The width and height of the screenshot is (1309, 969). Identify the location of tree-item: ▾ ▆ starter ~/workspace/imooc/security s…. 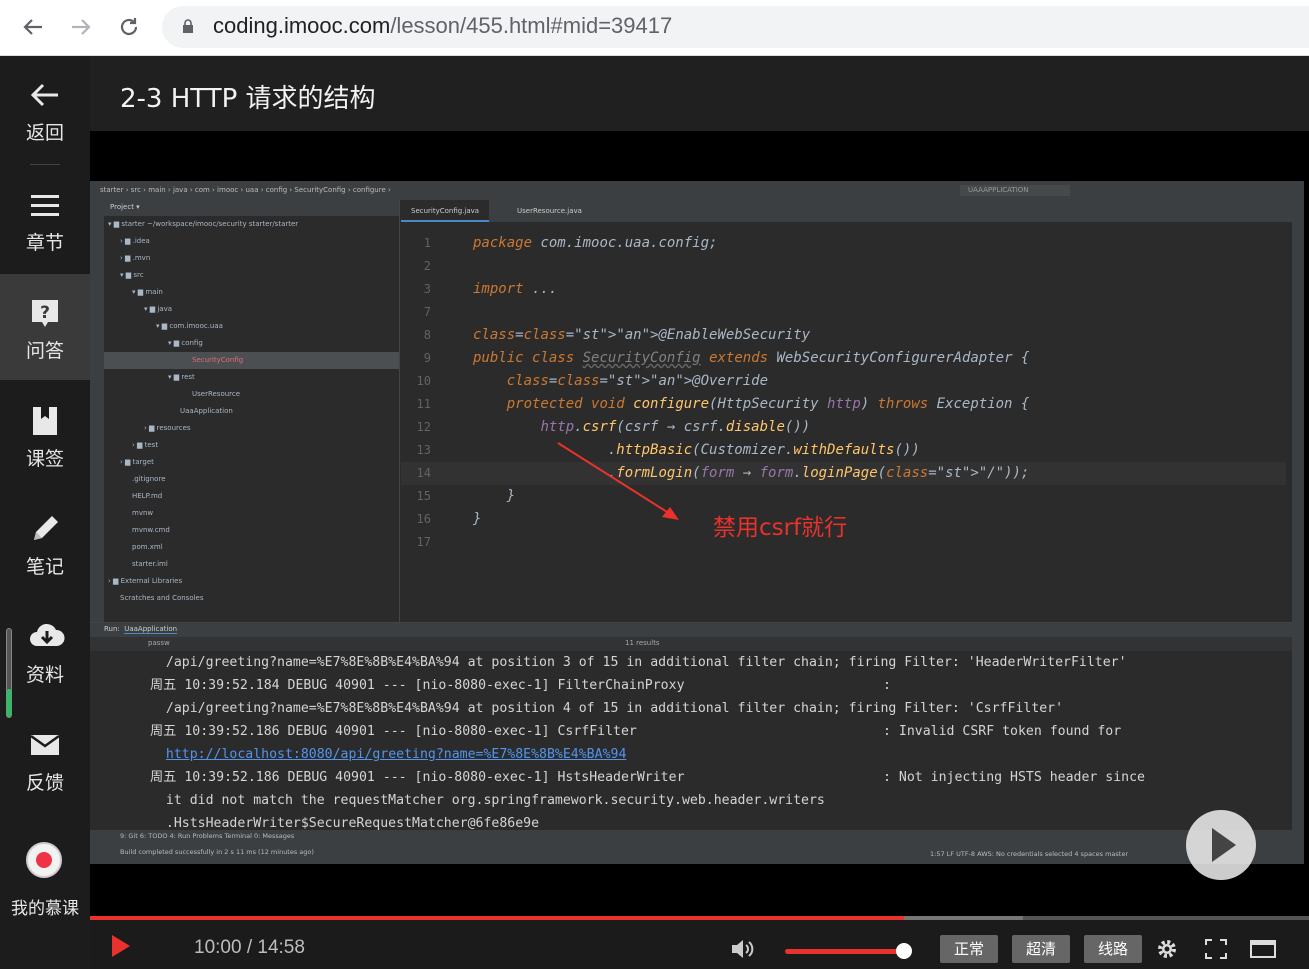
(251, 224).